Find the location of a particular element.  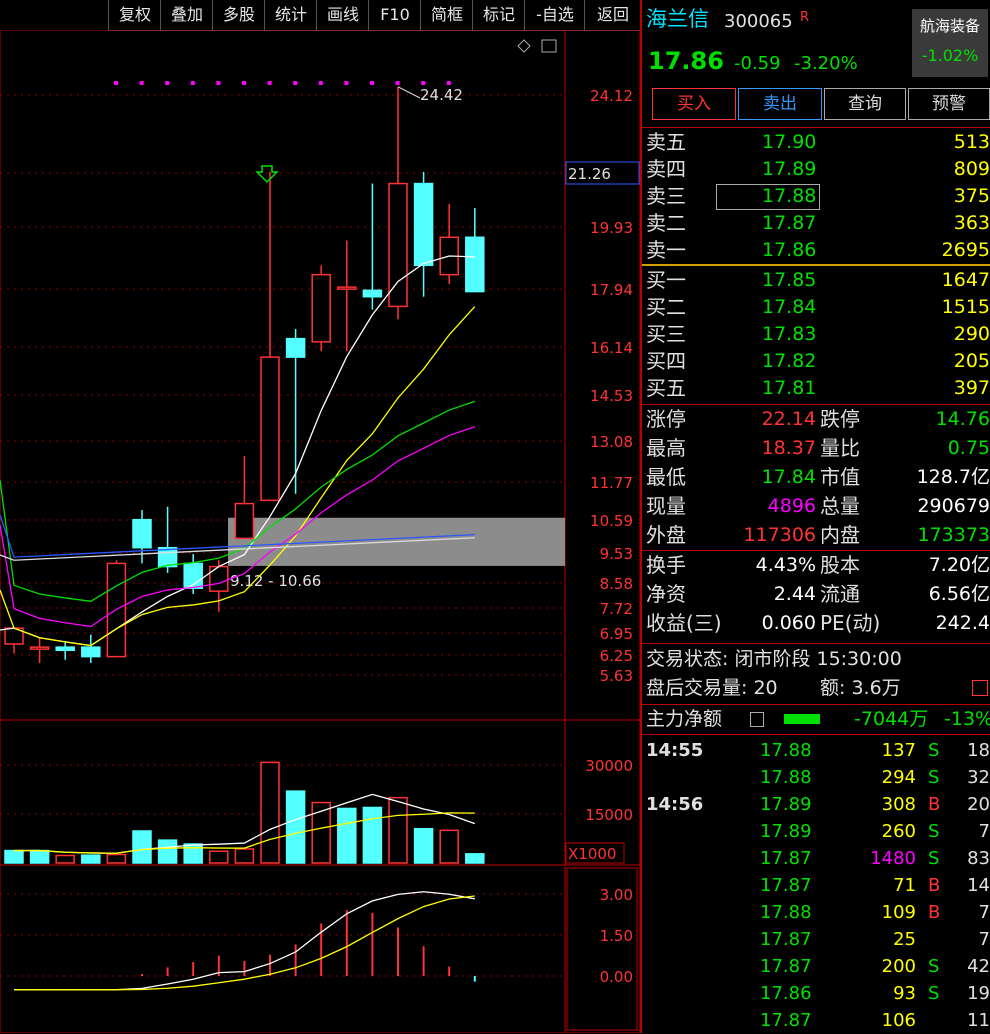

tick-count: 20 is located at coordinates (978, 804).